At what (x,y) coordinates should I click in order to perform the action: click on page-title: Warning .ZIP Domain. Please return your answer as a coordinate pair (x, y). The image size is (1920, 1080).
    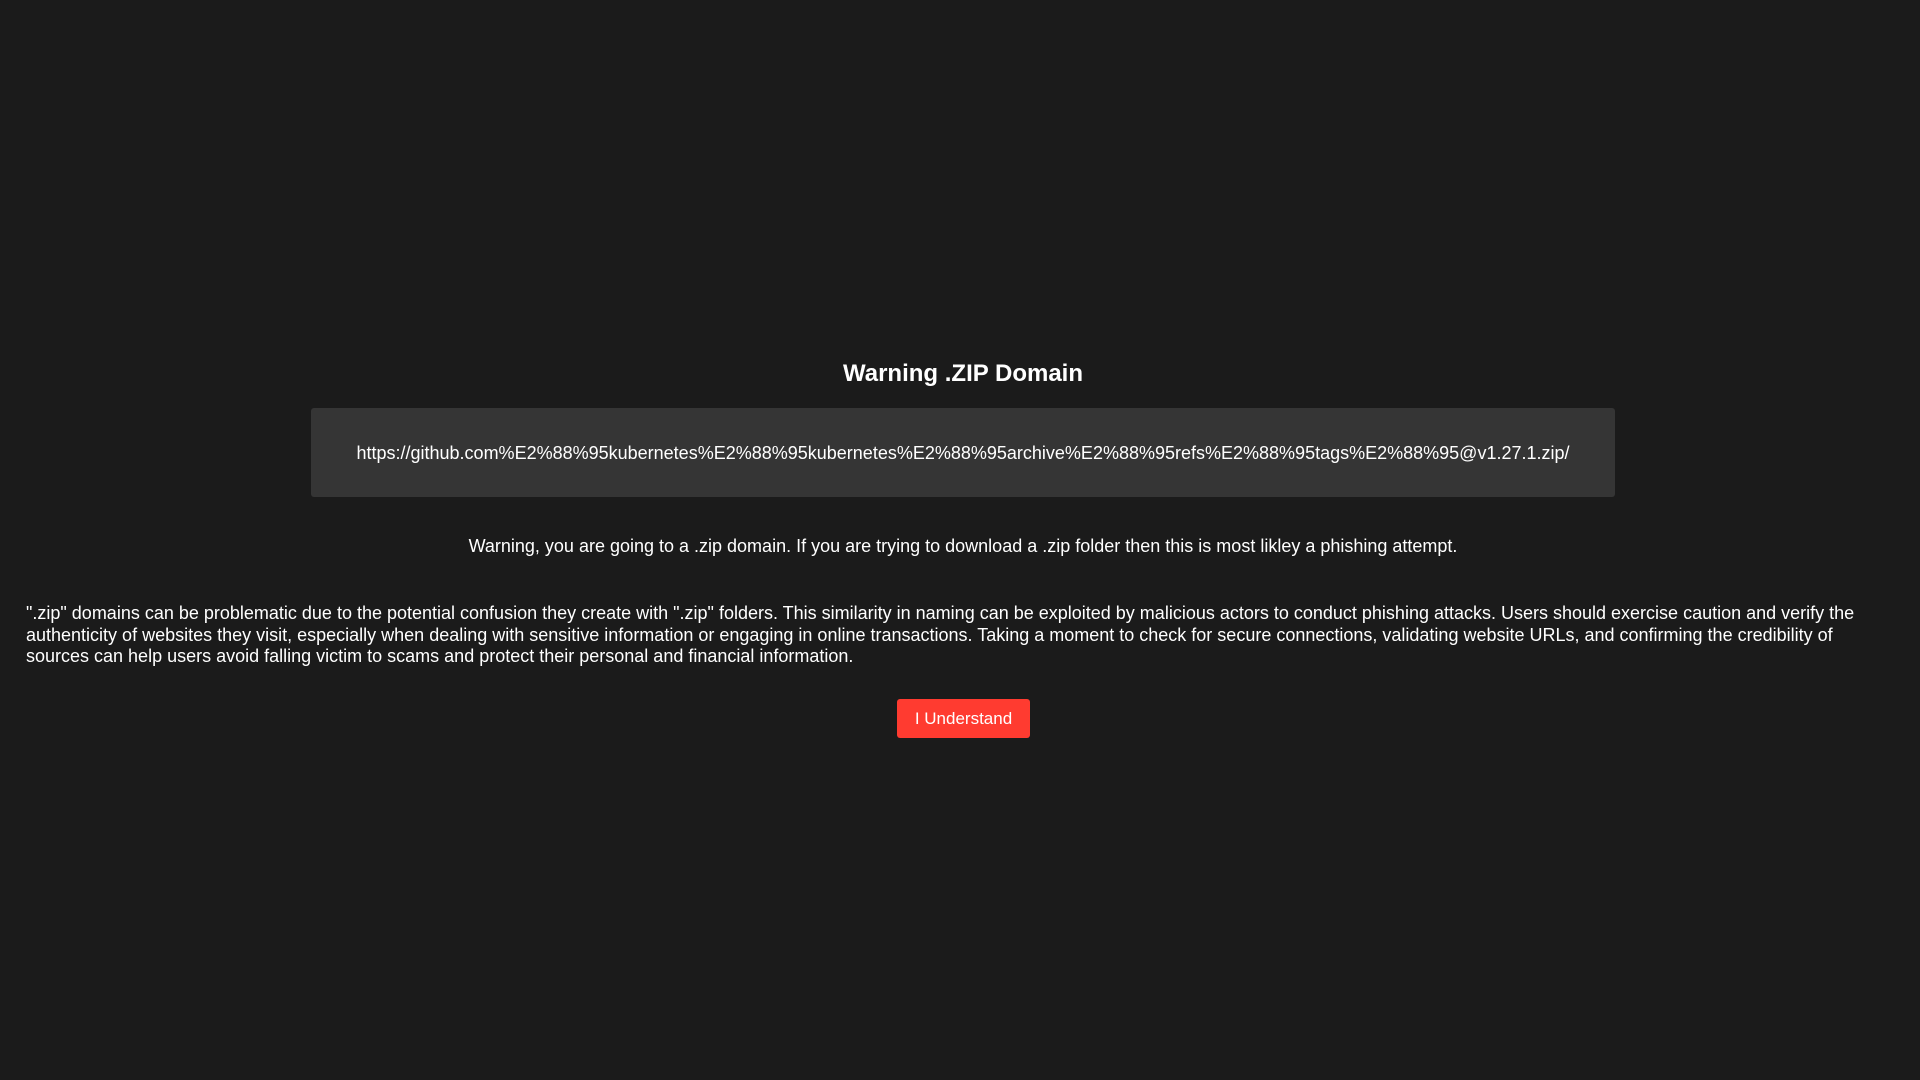
    Looking at the image, I should click on (962, 373).